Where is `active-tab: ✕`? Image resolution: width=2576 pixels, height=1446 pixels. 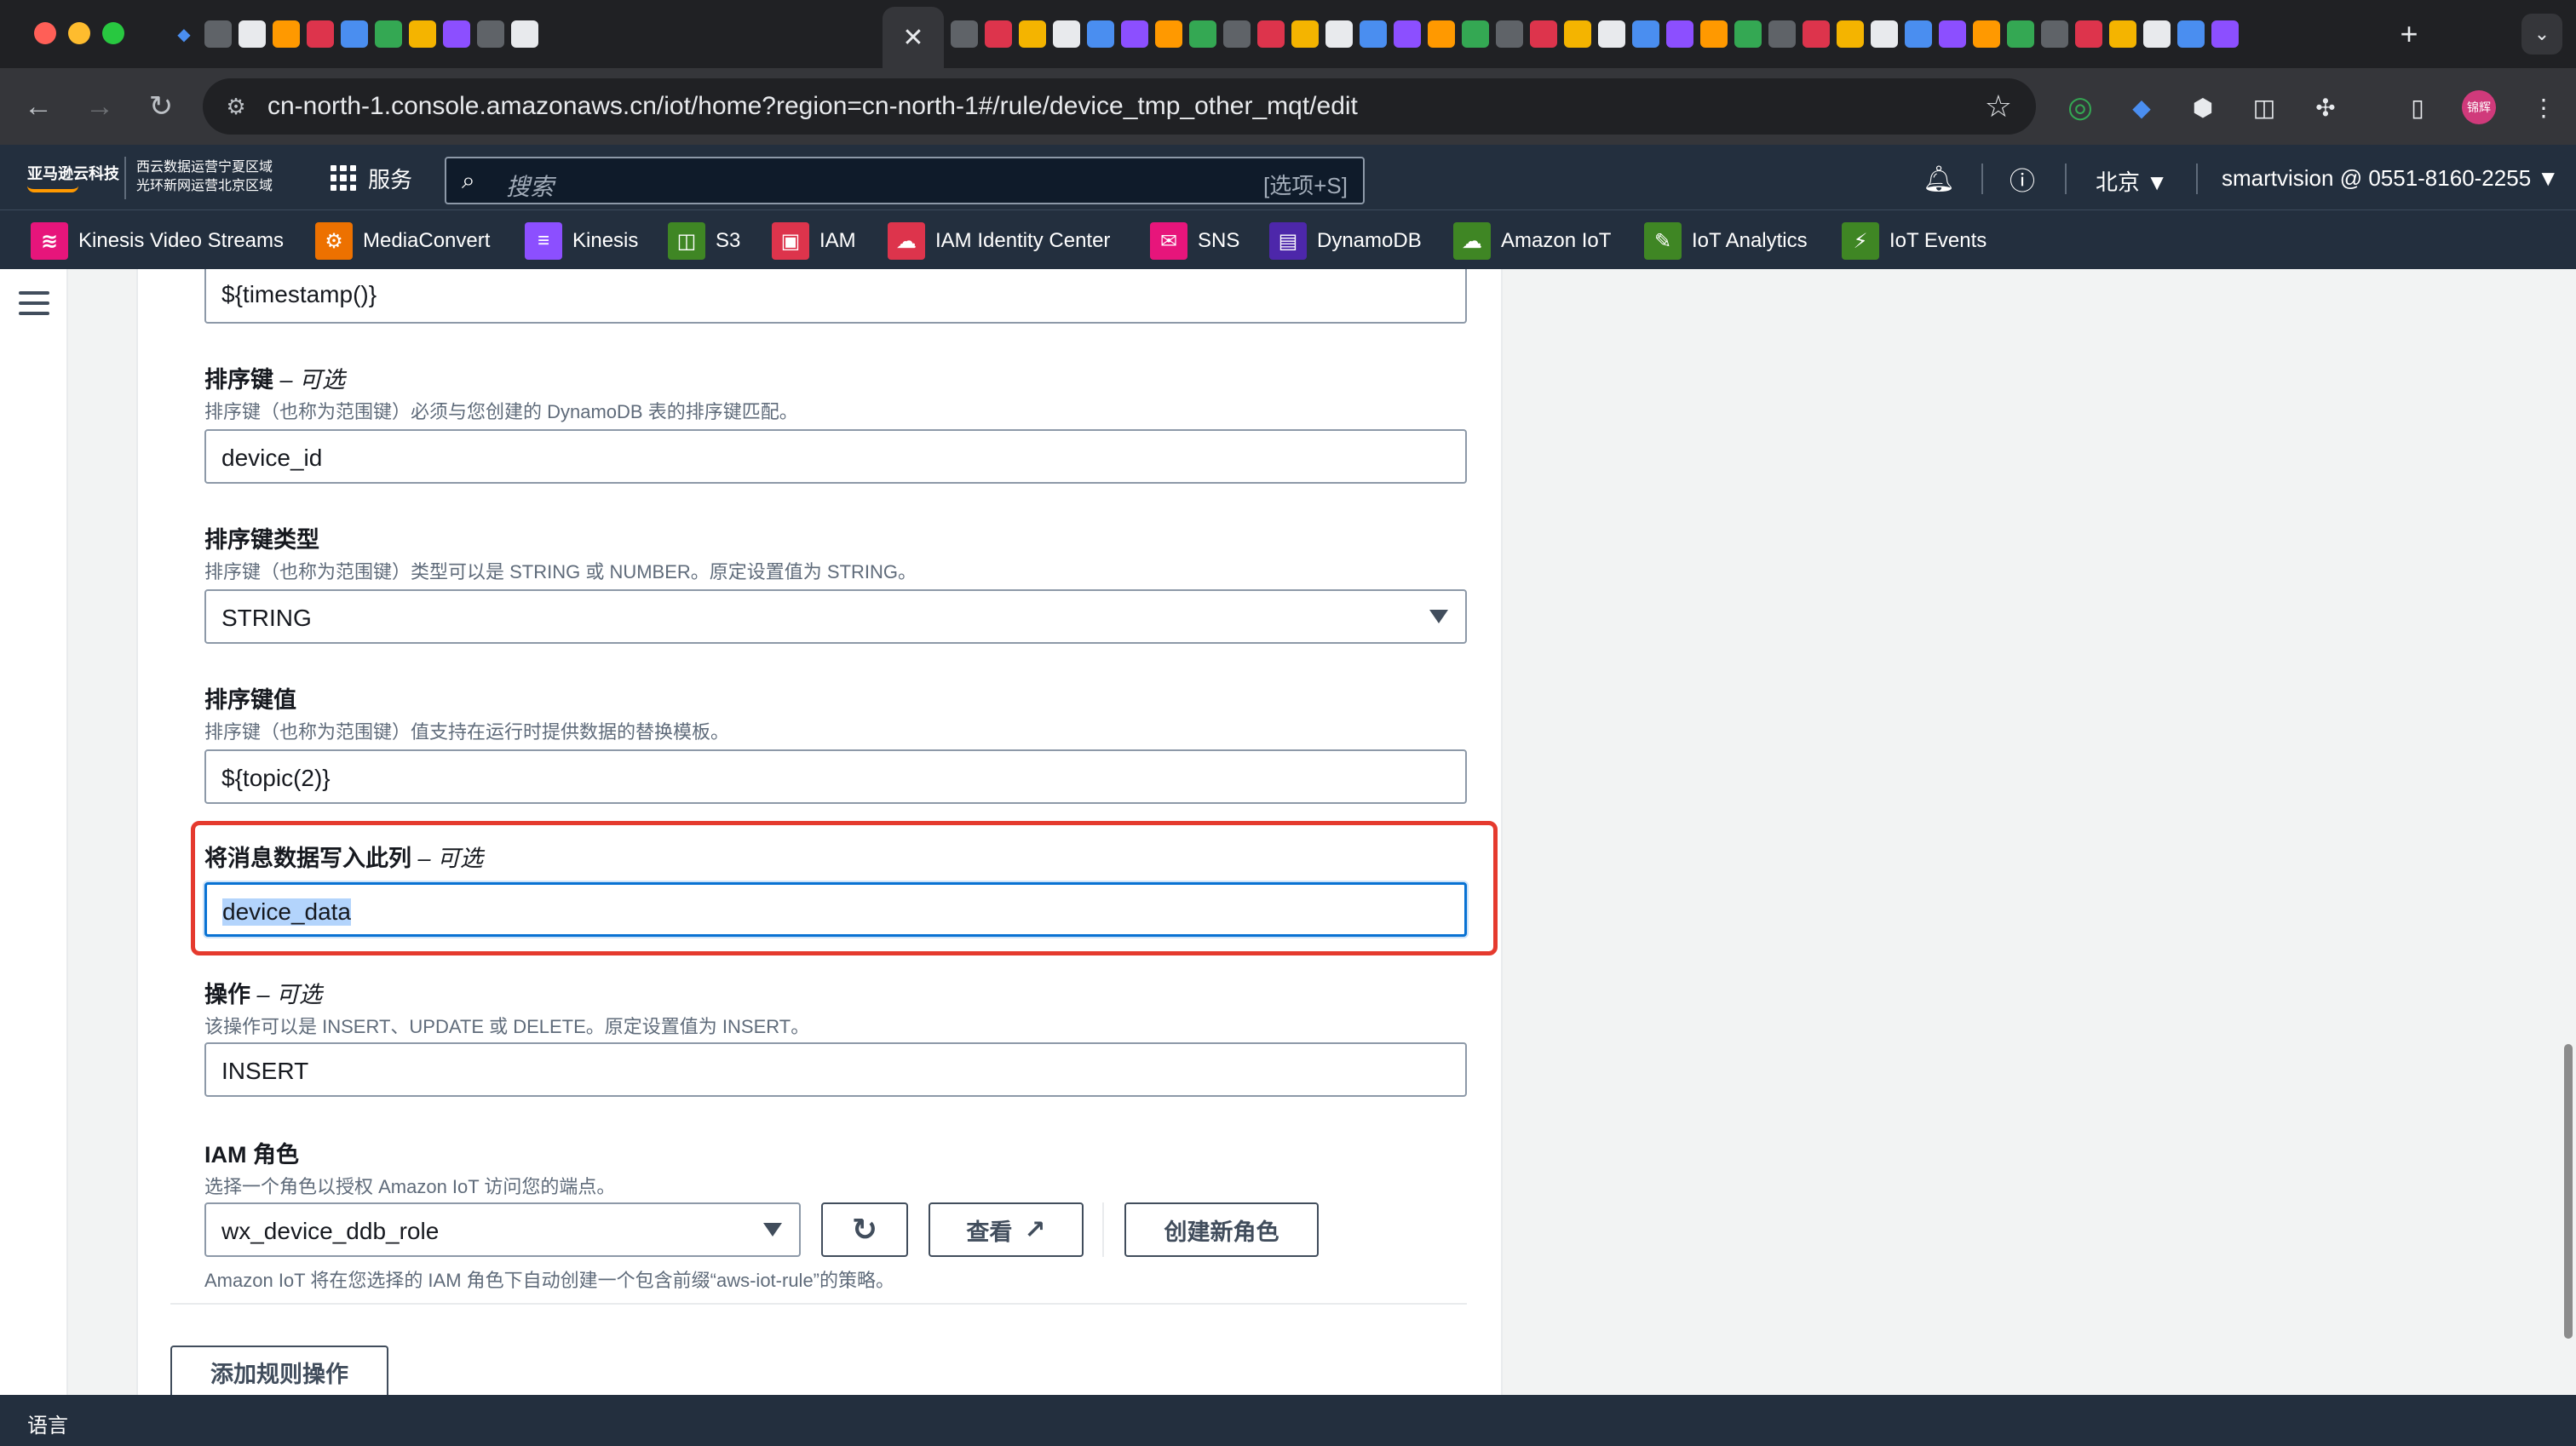
active-tab: ✕ is located at coordinates (914, 37).